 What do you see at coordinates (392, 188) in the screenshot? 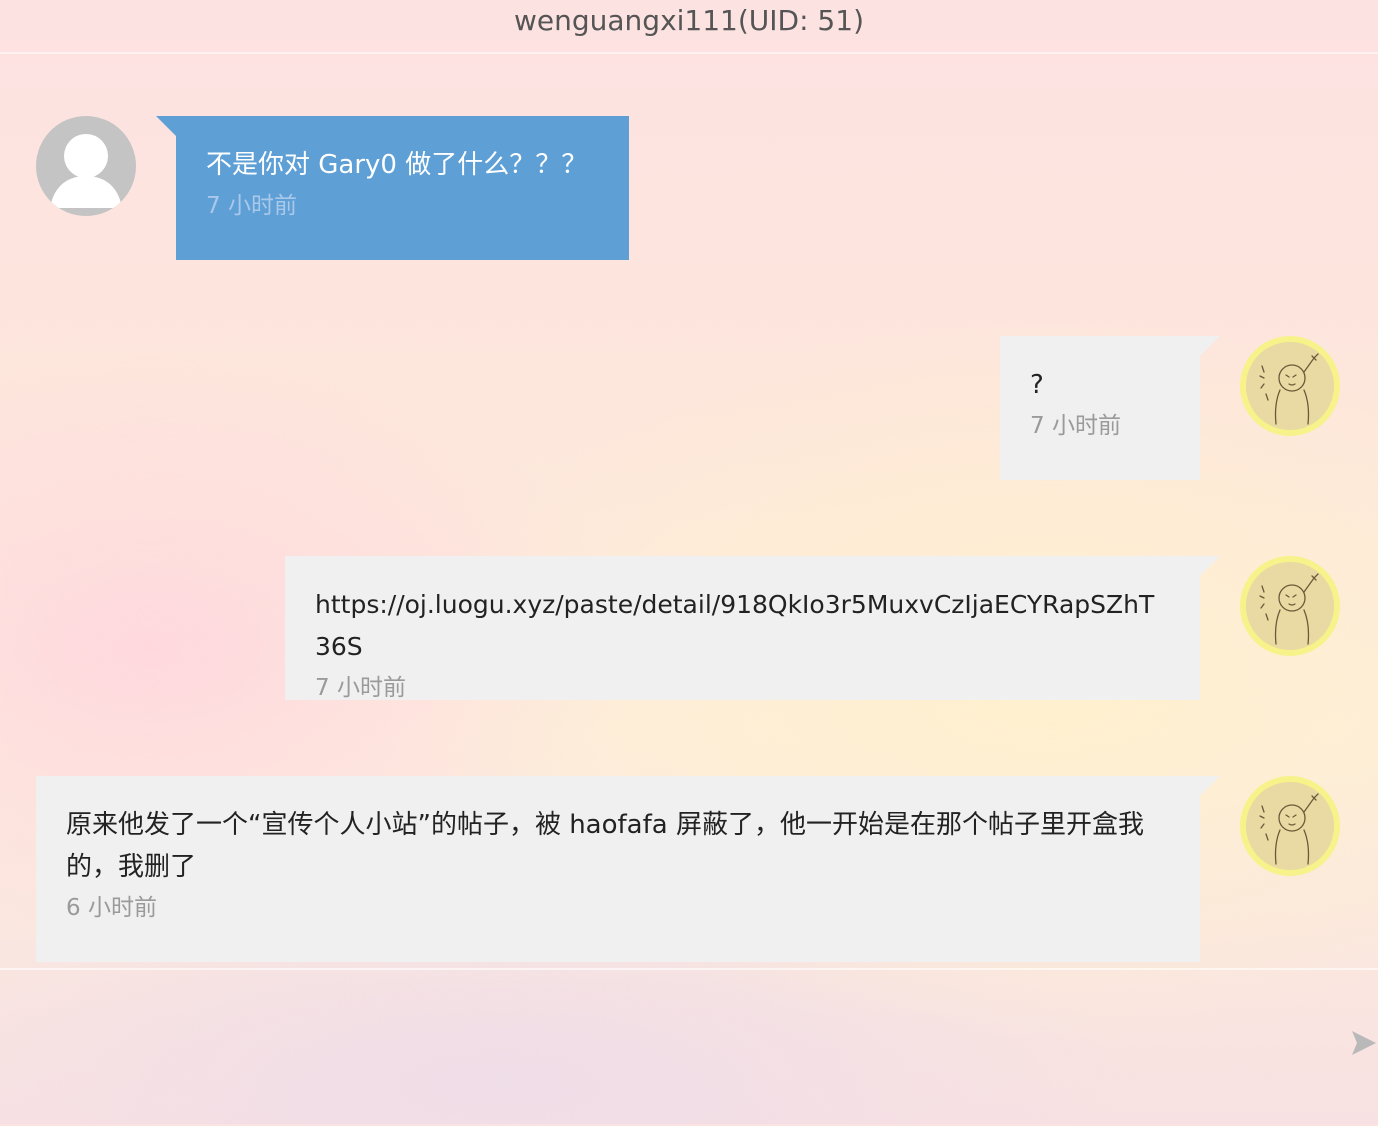
I see `message-bubble: 不是你对 Gary0 做了什么？？？ 7 小时前` at bounding box center [392, 188].